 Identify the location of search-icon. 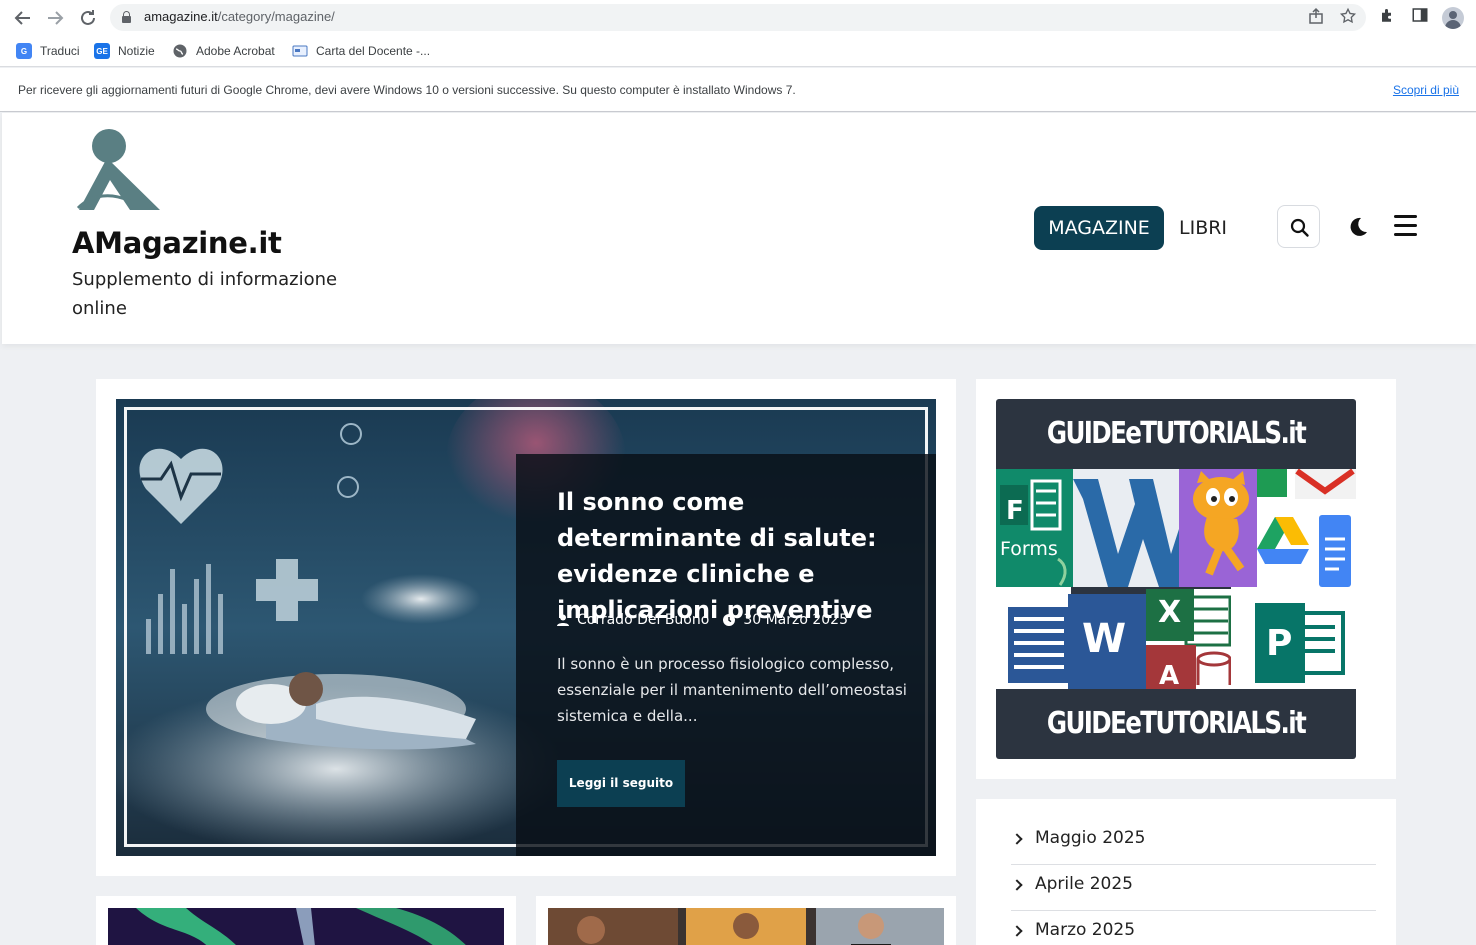
(1299, 227).